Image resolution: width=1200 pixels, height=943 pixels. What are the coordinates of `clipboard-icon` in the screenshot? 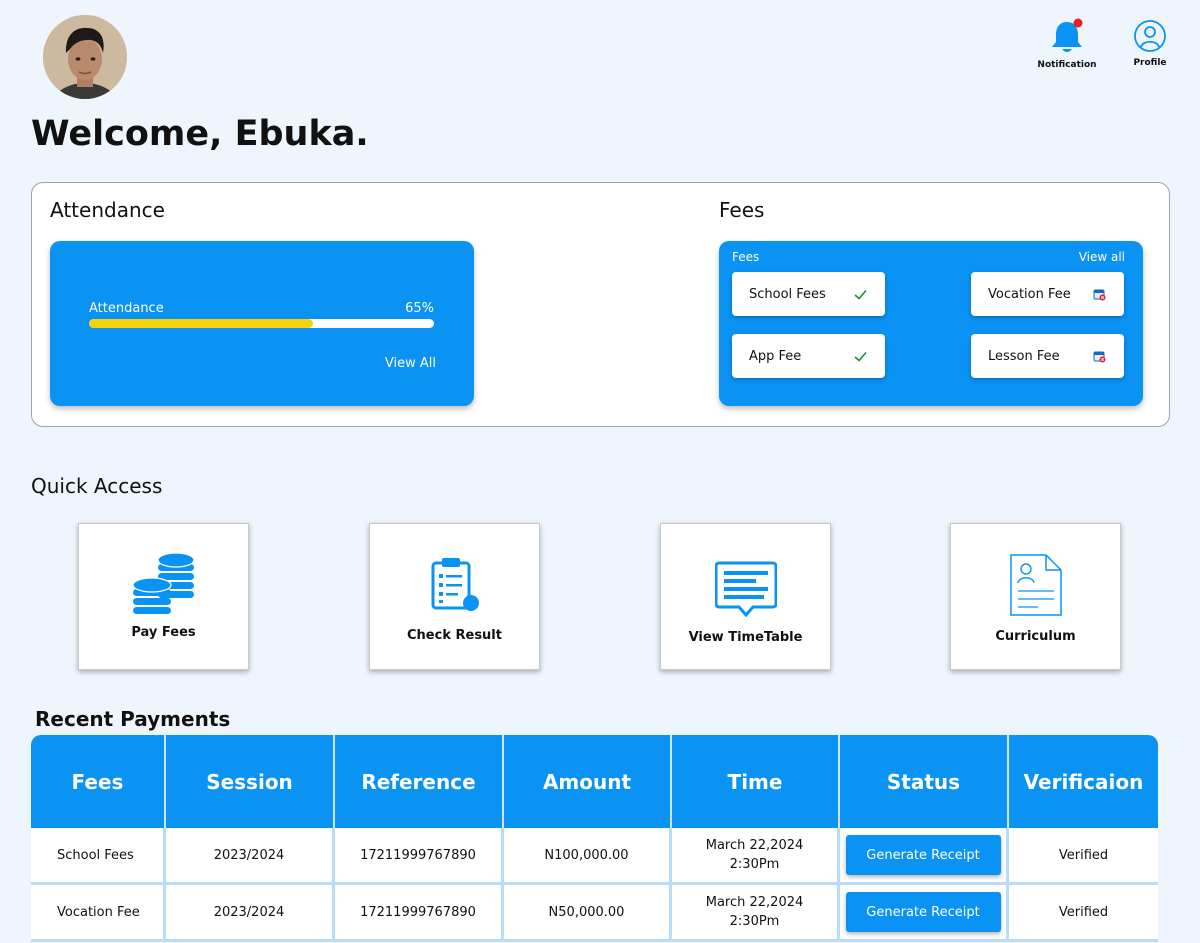 It's located at (454, 584).